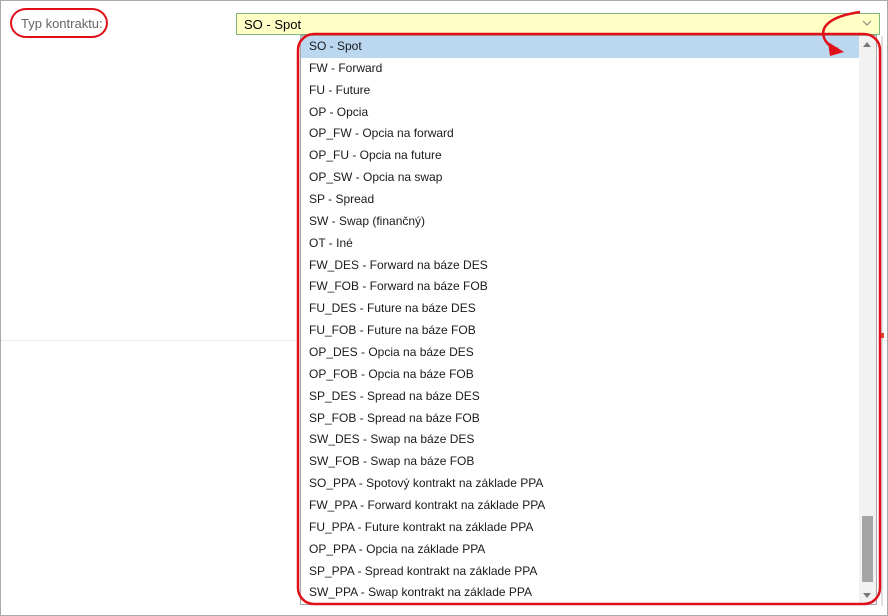 Image resolution: width=888 pixels, height=616 pixels. I want to click on dropdown-option: OP_FOB - Opcia na báze FOB, so click(580, 375).